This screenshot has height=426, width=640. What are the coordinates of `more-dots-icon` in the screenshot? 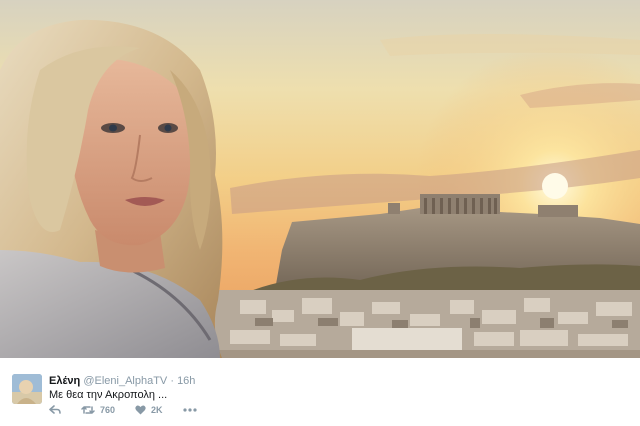 It's located at (189, 410).